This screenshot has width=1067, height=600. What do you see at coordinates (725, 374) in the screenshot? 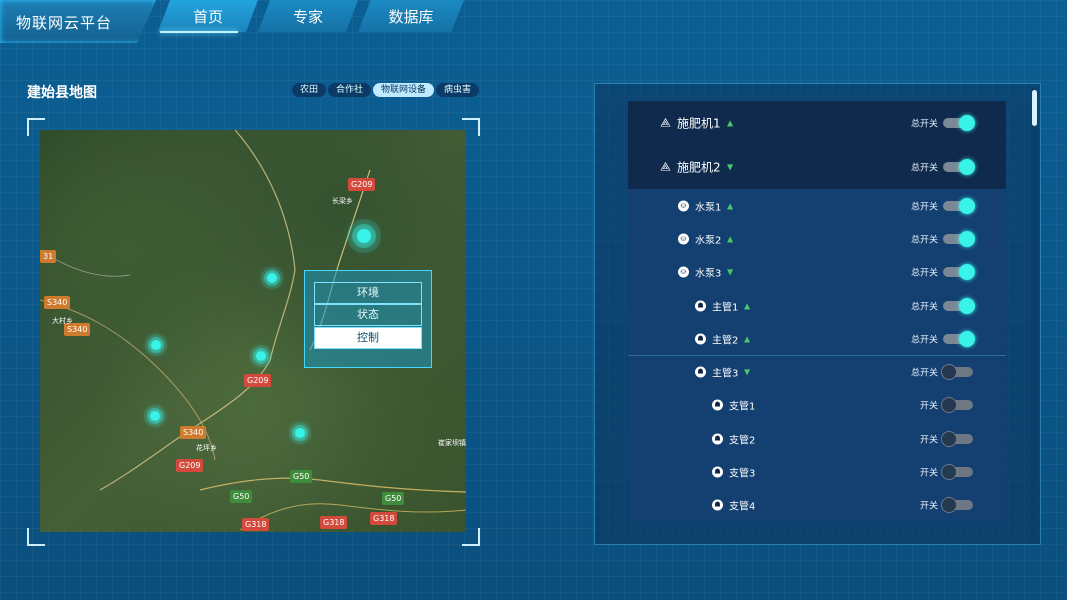
I see `device-name: 主管3` at bounding box center [725, 374].